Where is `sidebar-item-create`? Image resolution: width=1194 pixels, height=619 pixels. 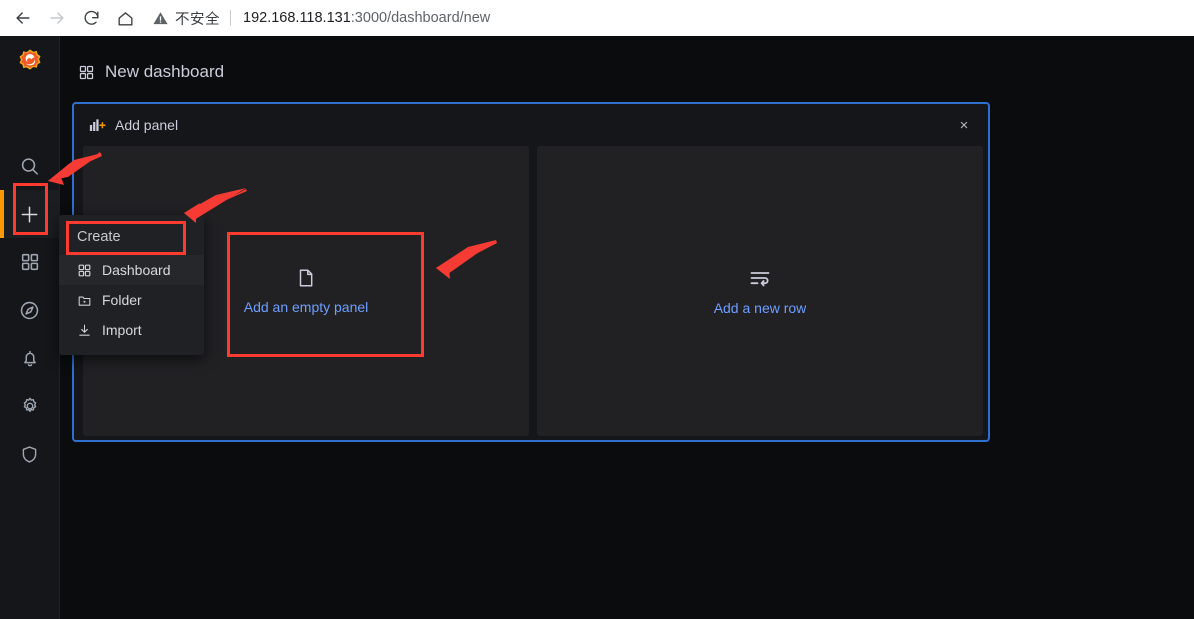 sidebar-item-create is located at coordinates (30, 214).